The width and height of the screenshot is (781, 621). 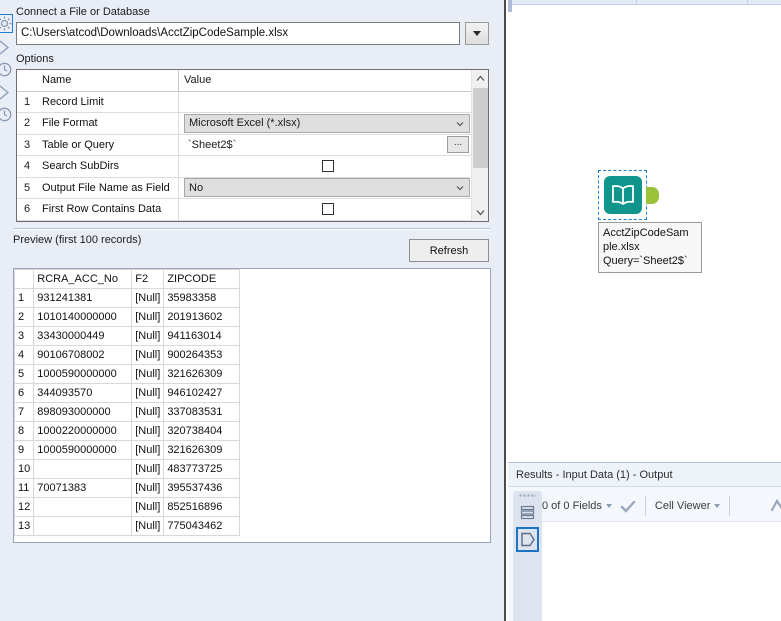 I want to click on cell-rcra-acc-no: 898093000000, so click(x=83, y=412).